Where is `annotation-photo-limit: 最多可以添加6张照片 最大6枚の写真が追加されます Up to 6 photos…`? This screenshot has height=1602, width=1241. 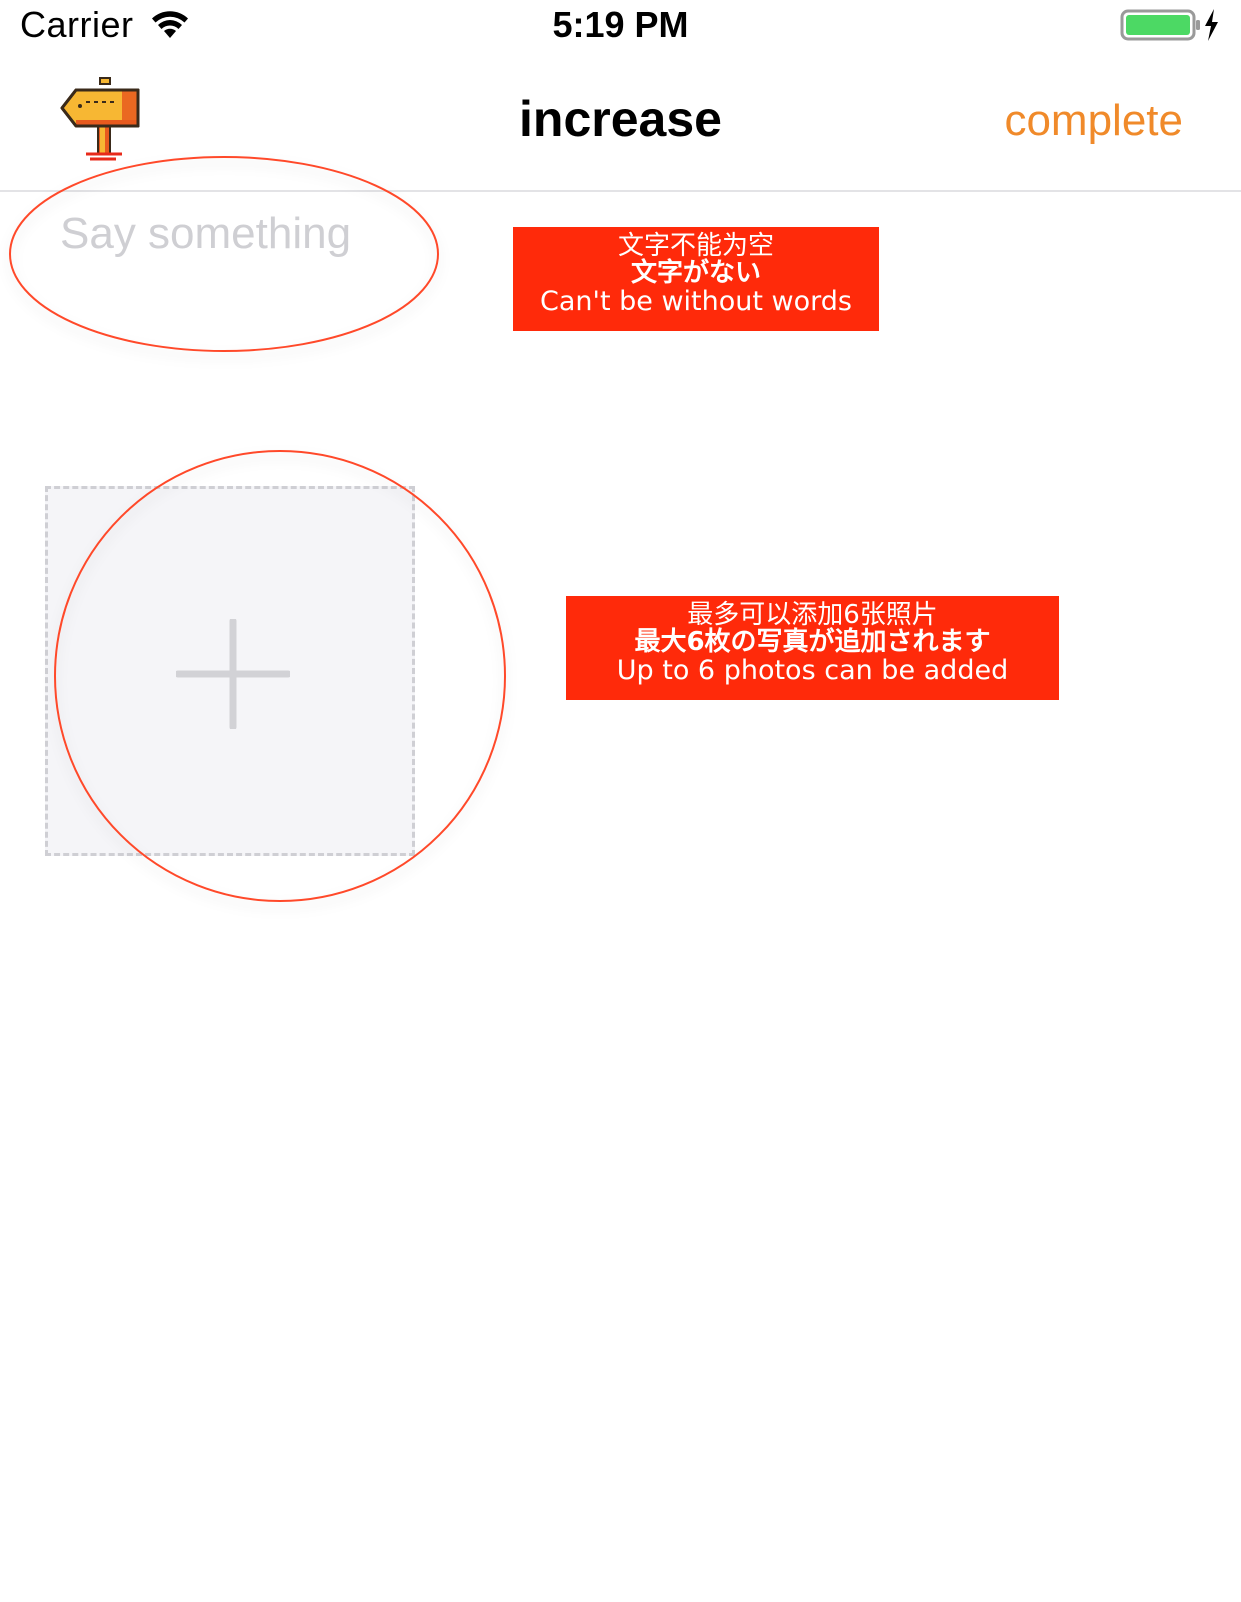
annotation-photo-limit: 最多可以添加6张照片 最大6枚の写真が追加されます Up to 6 photos… is located at coordinates (812, 648).